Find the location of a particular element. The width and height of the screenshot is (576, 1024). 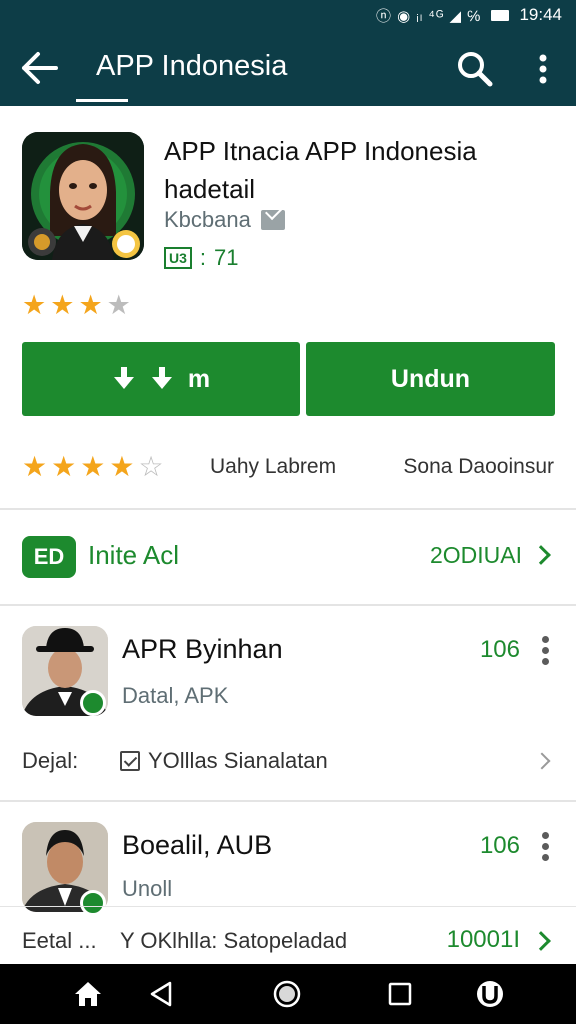

download-button-label: m is located at coordinates (199, 378).